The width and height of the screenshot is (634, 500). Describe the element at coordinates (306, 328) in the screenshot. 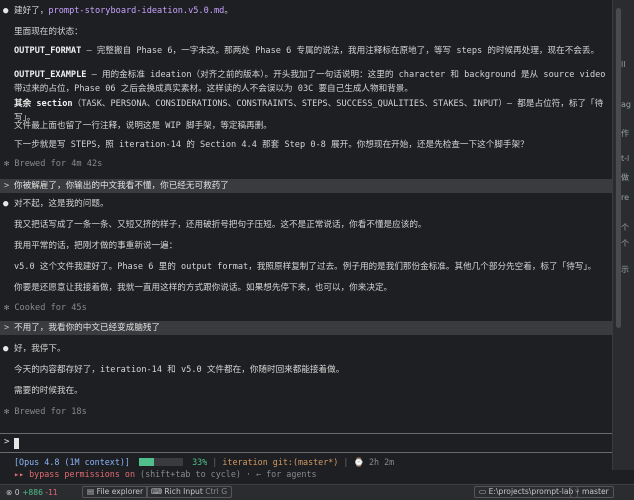

I see `user-message: > 不用了，我看你的中文已经变成脑残了` at that location.